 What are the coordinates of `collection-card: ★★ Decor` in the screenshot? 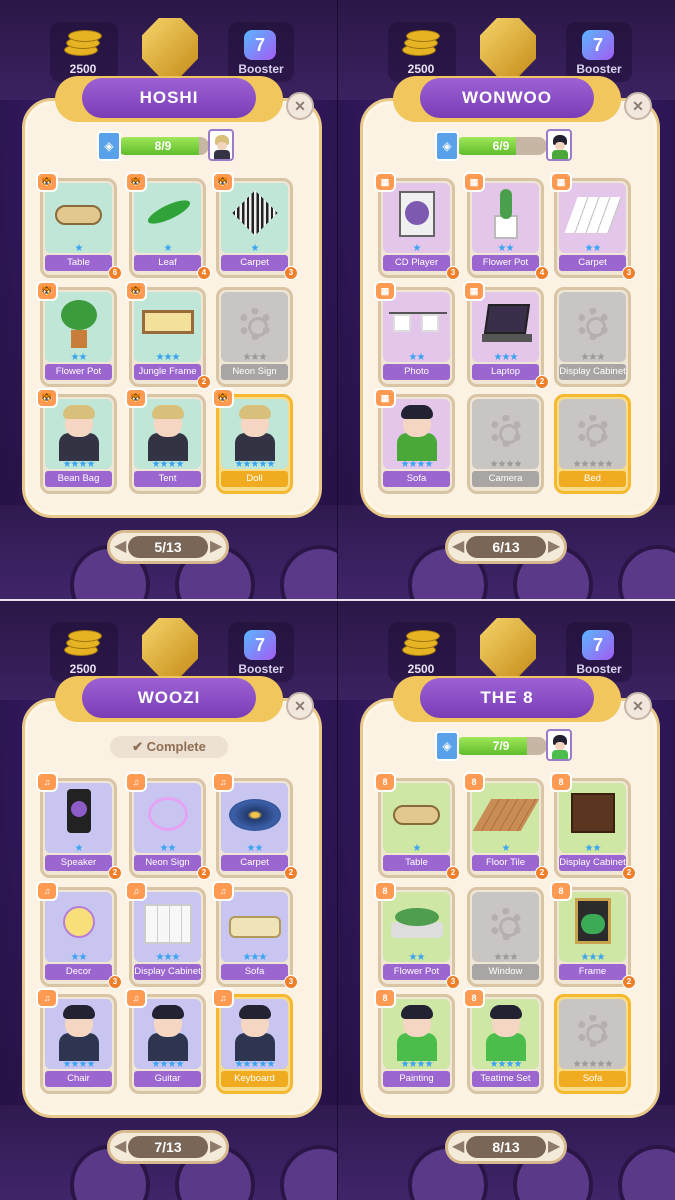 It's located at (78, 937).